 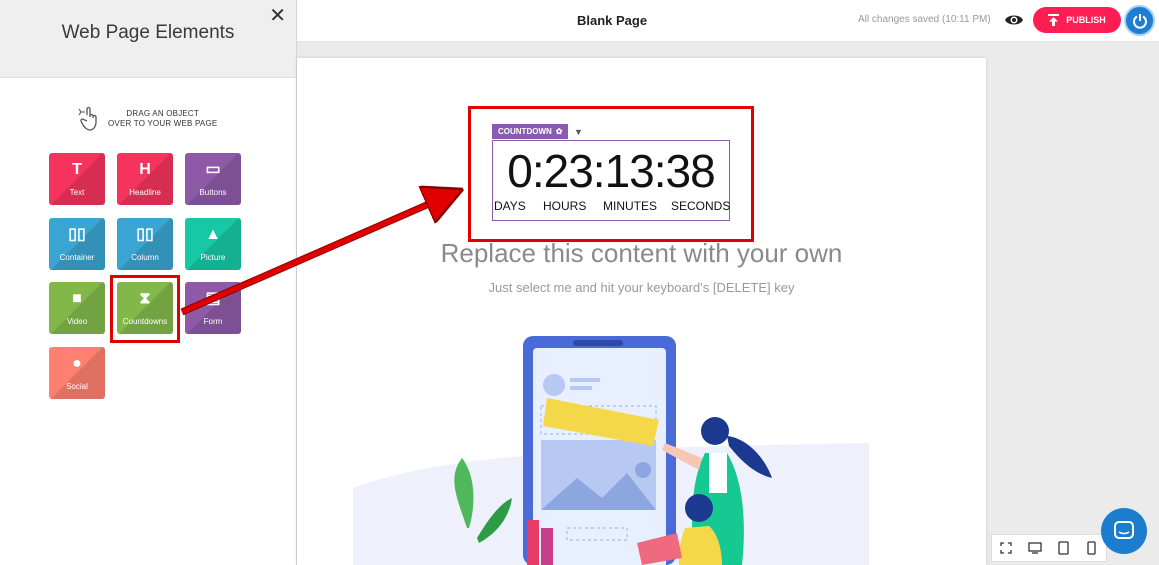 I want to click on desktop-icon, so click(x=1035, y=548).